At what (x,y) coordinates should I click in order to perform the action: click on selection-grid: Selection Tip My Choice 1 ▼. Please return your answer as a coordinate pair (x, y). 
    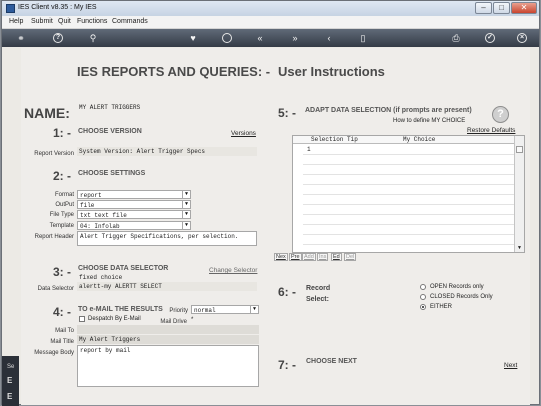
    Looking at the image, I should click on (408, 194).